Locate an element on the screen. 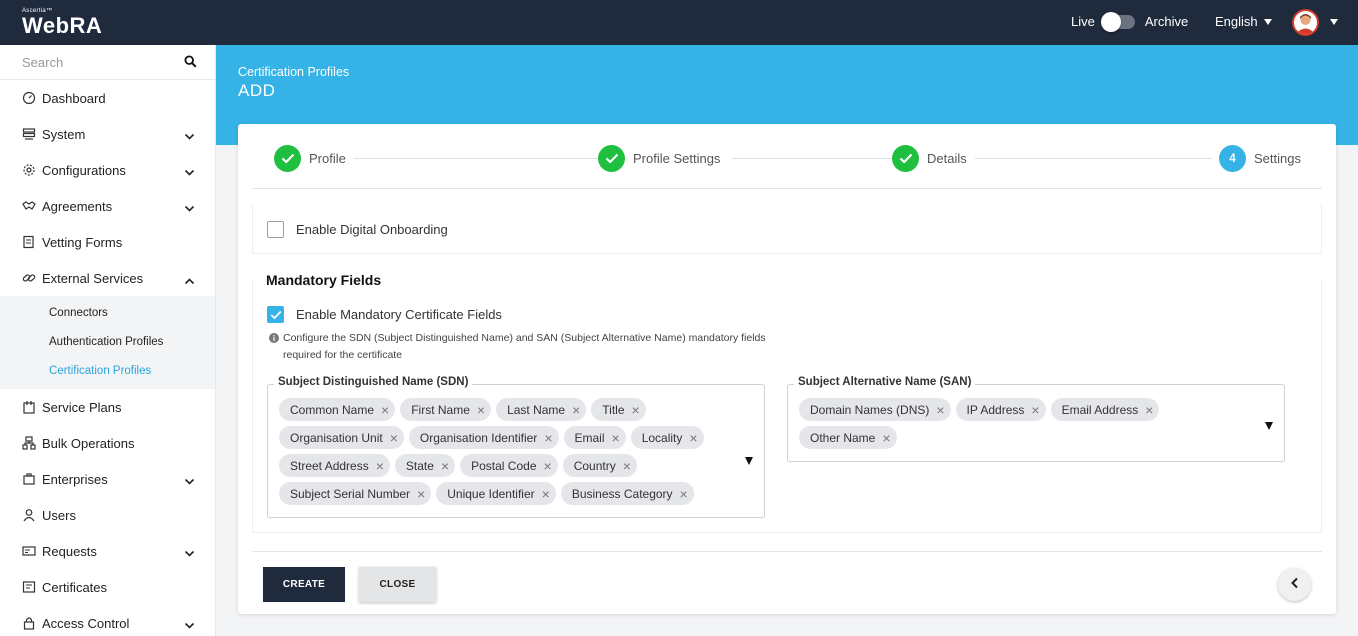 The width and height of the screenshot is (1358, 636). chip: State × is located at coordinates (425, 465).